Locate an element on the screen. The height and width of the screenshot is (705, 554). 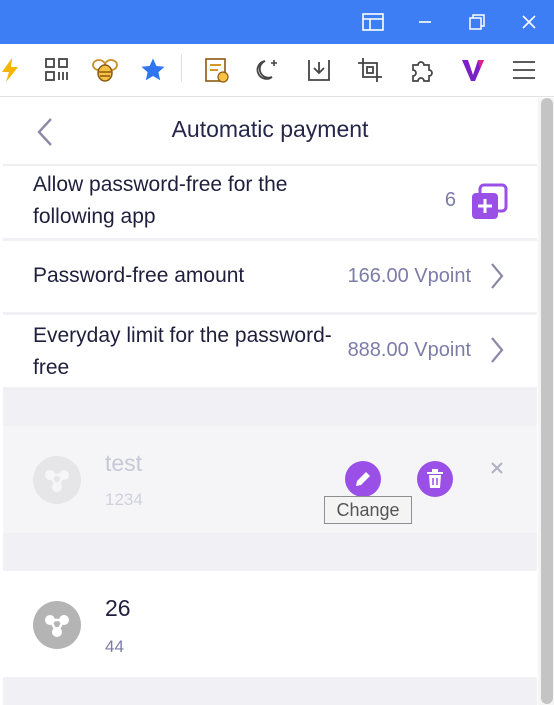
edit-button is located at coordinates (363, 479).